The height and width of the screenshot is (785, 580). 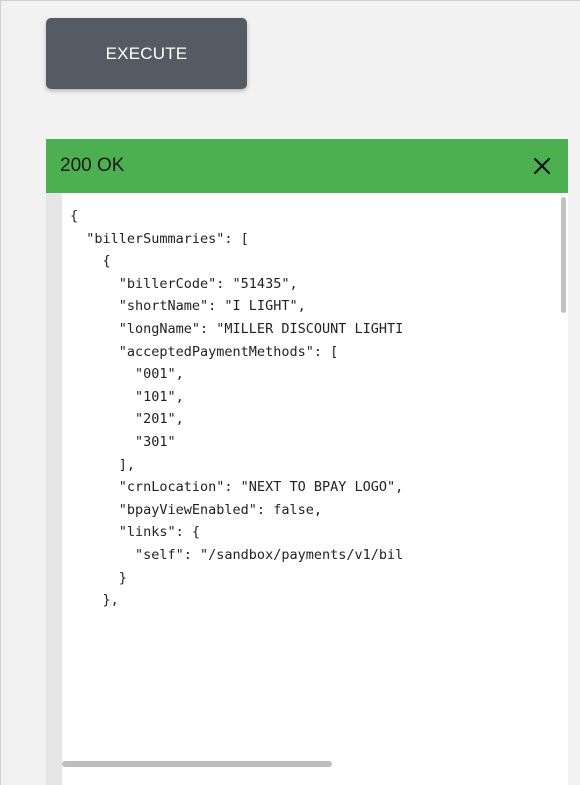 What do you see at coordinates (159, 238) in the screenshot?
I see `json-line: "billerSummaries": [` at bounding box center [159, 238].